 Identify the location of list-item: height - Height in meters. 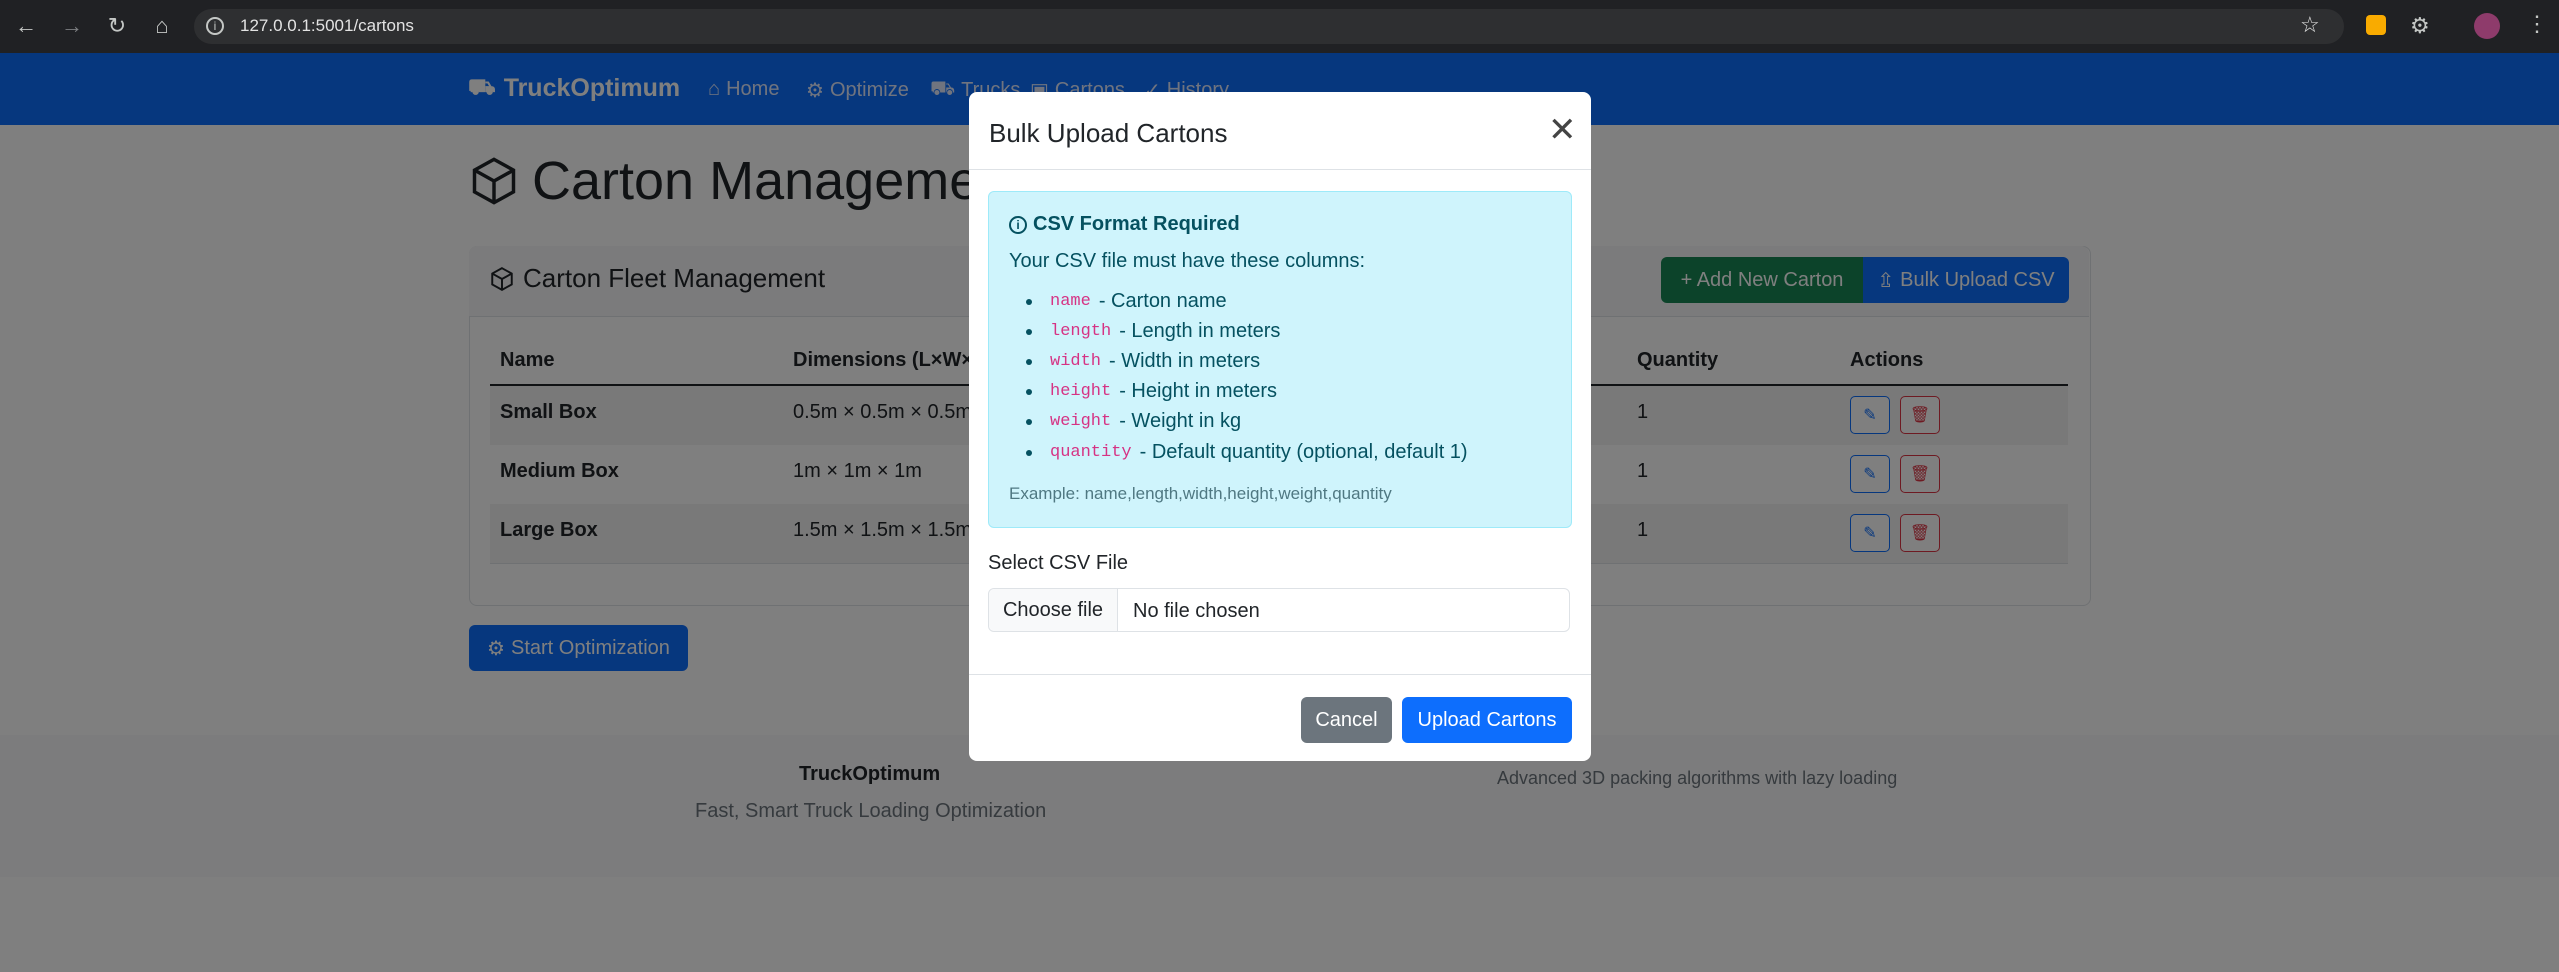
(1151, 391).